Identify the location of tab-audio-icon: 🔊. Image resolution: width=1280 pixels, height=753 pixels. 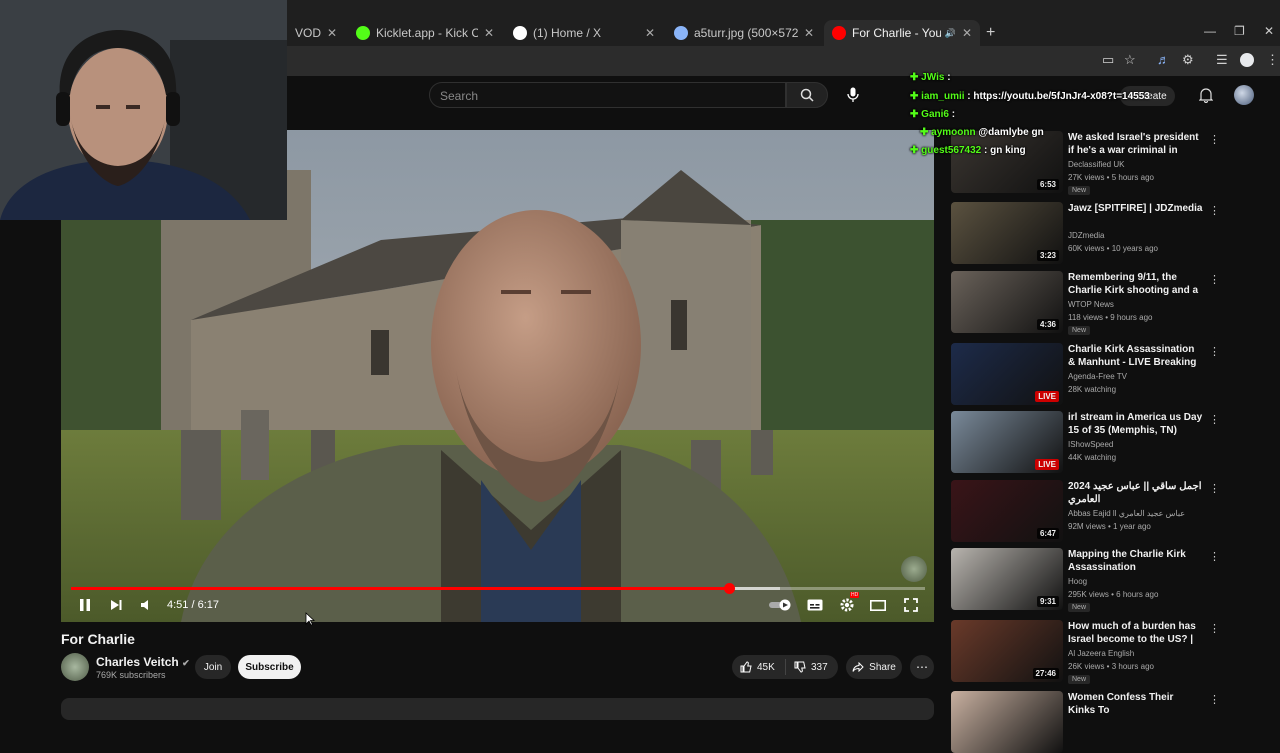
(950, 33).